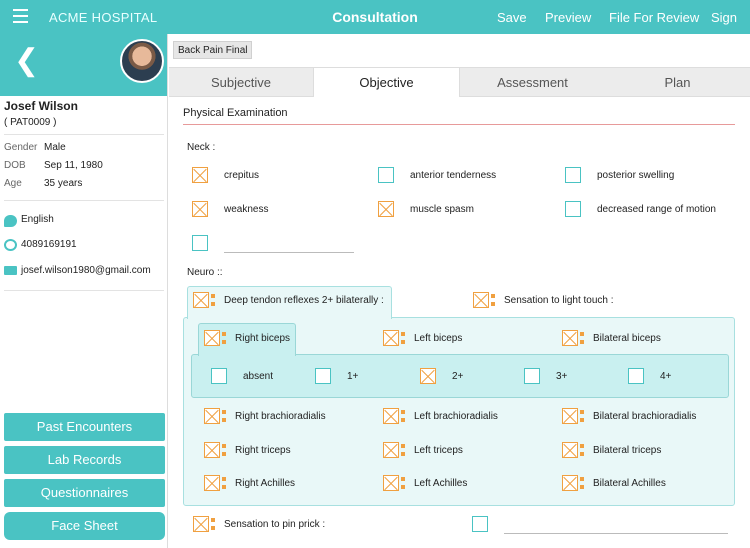 The height and width of the screenshot is (548, 750). I want to click on gender-value: Male, so click(55, 147).